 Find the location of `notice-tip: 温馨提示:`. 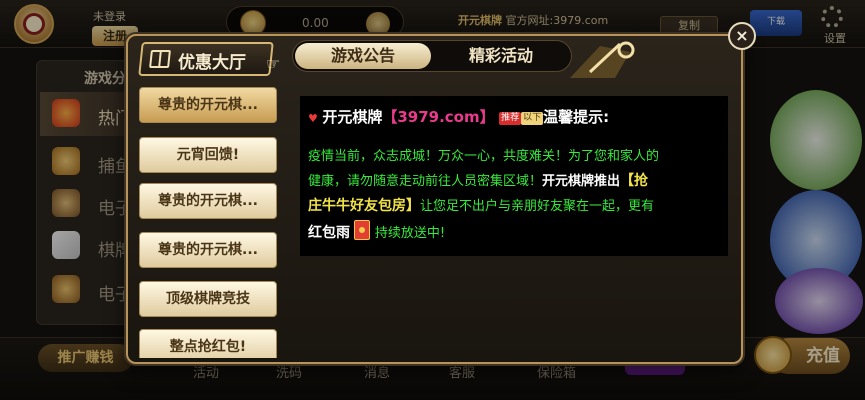

notice-tip: 温馨提示: is located at coordinates (576, 117).